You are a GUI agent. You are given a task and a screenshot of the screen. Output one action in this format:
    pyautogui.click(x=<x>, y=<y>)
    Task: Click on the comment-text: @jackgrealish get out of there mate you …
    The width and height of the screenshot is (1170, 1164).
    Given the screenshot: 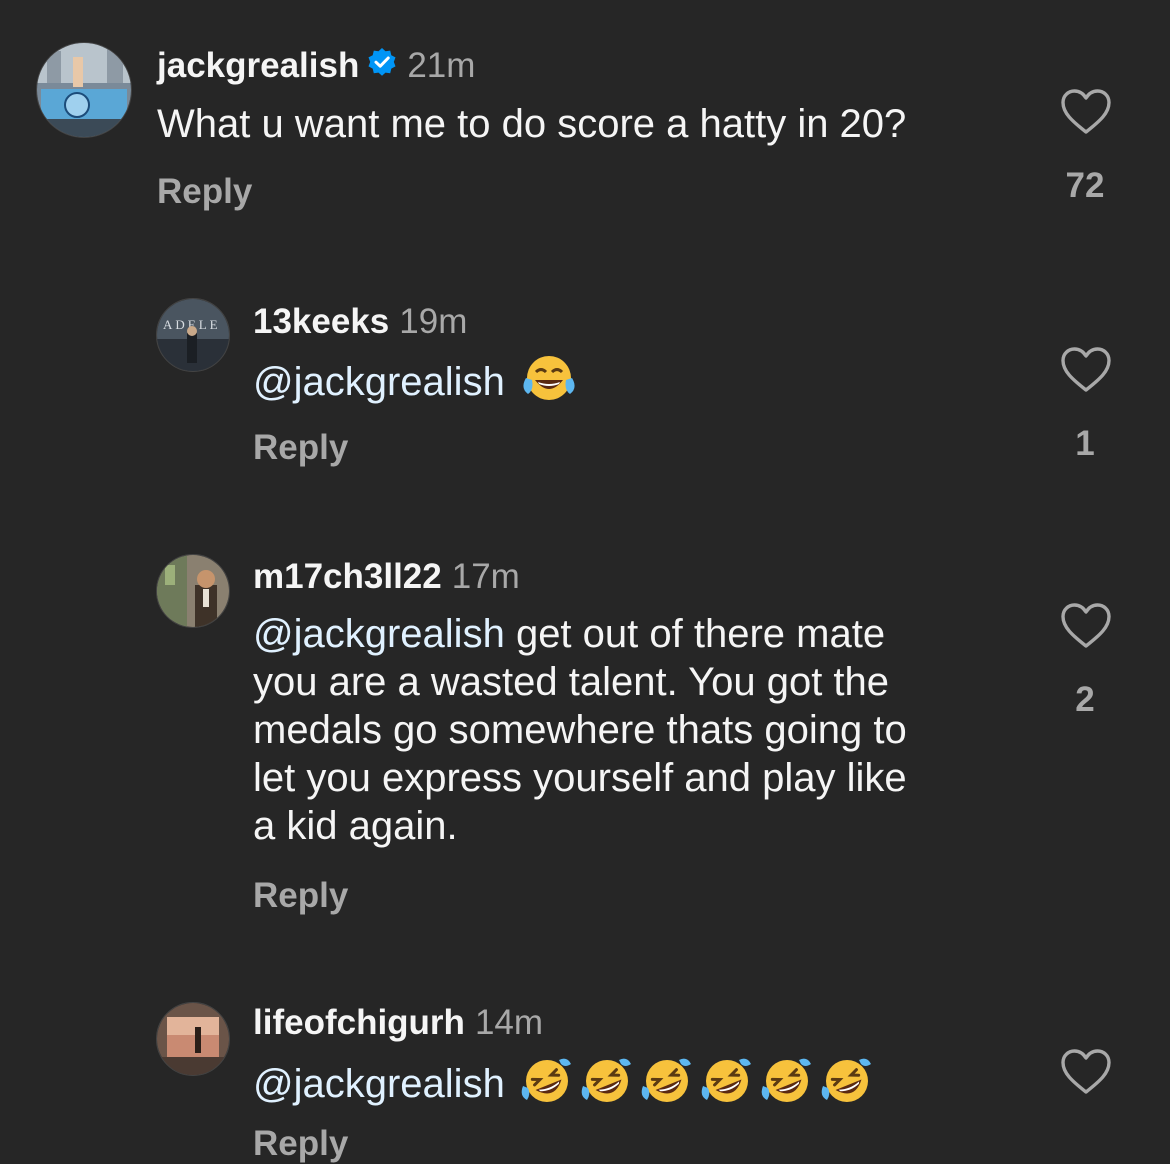 What is the action you would take?
    pyautogui.click(x=580, y=730)
    